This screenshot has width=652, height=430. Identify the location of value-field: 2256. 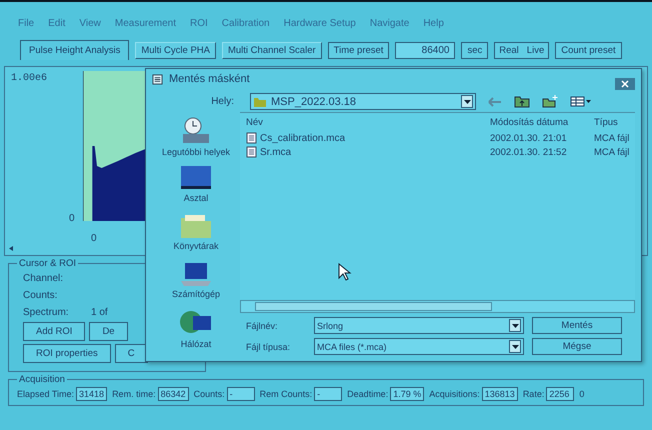
(560, 394).